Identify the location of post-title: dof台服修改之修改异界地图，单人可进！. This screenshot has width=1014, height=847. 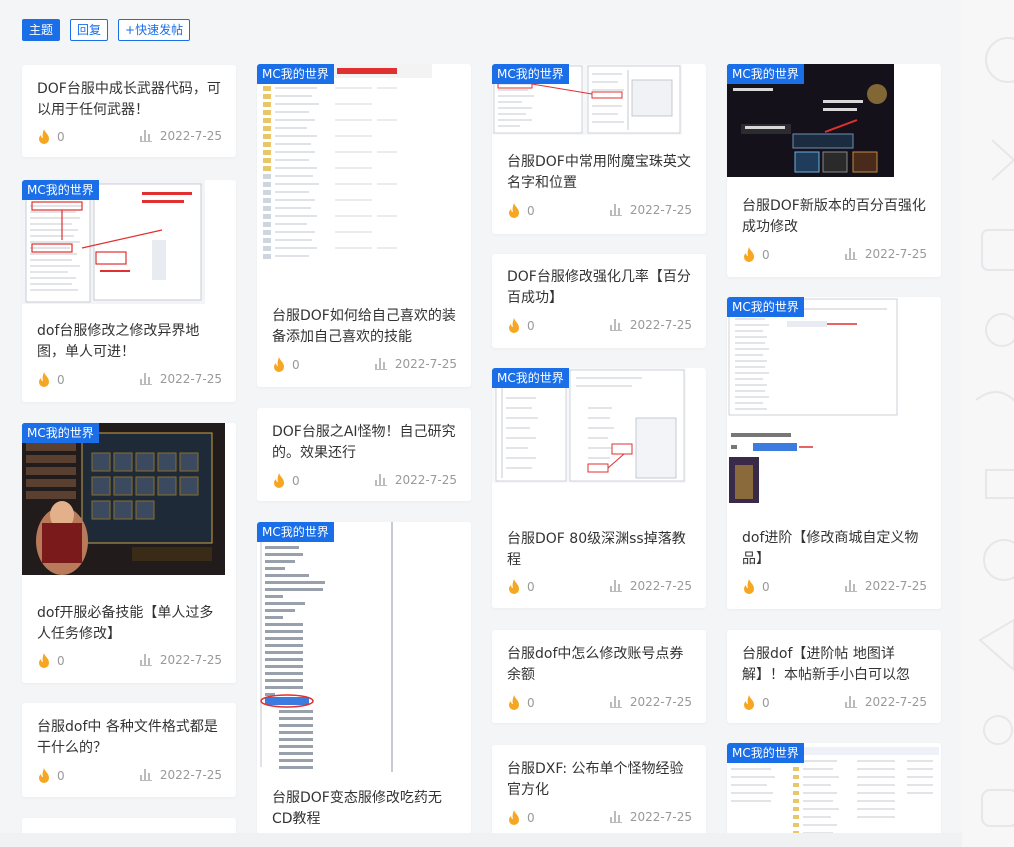
(118, 341).